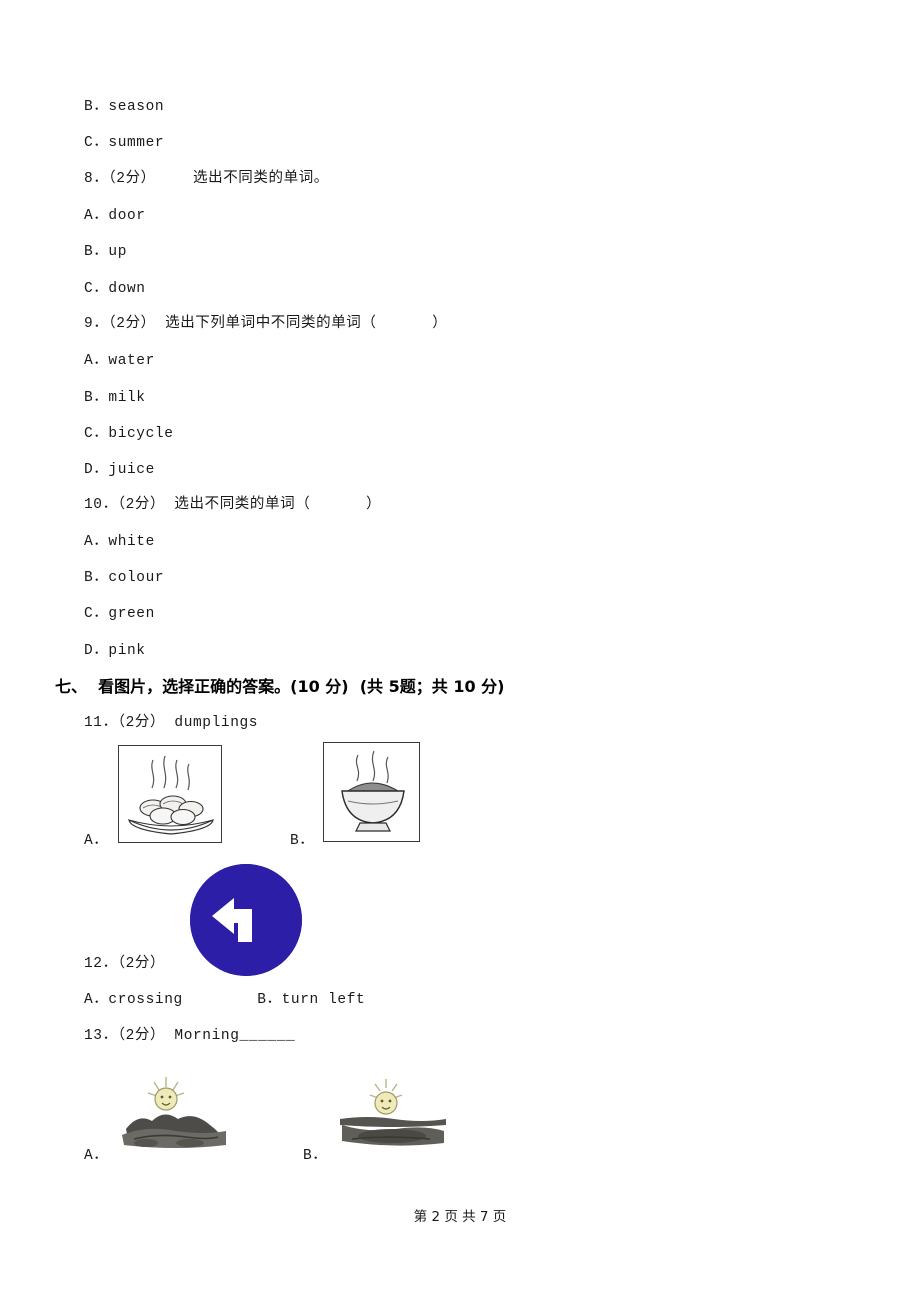  I want to click on option-line: B．season, so click(124, 107).